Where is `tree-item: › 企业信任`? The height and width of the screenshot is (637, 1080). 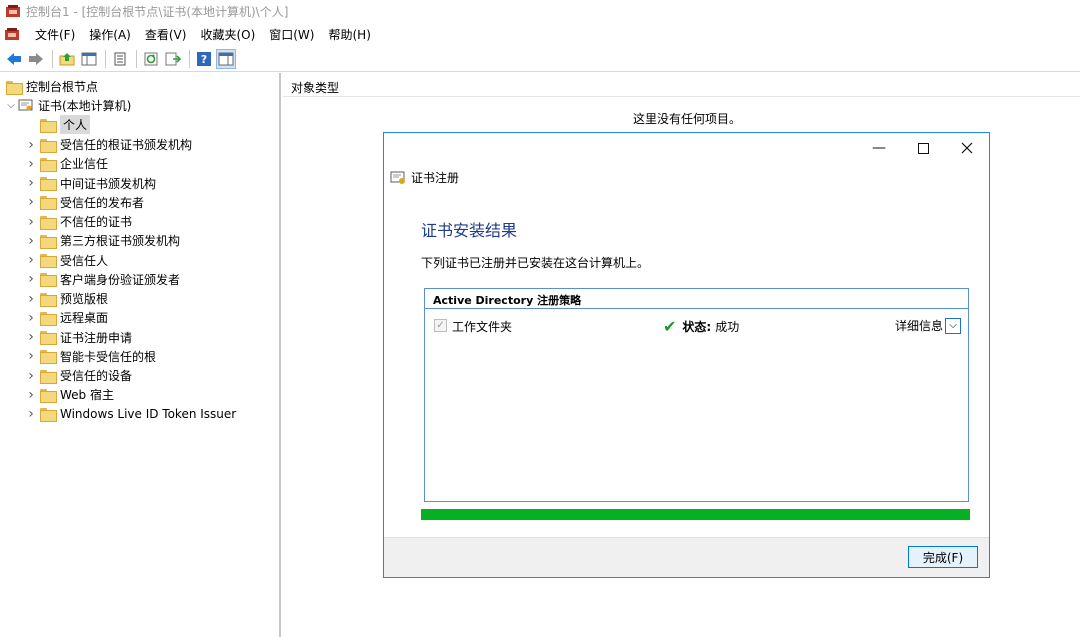 tree-item: › 企业信任 is located at coordinates (66, 163).